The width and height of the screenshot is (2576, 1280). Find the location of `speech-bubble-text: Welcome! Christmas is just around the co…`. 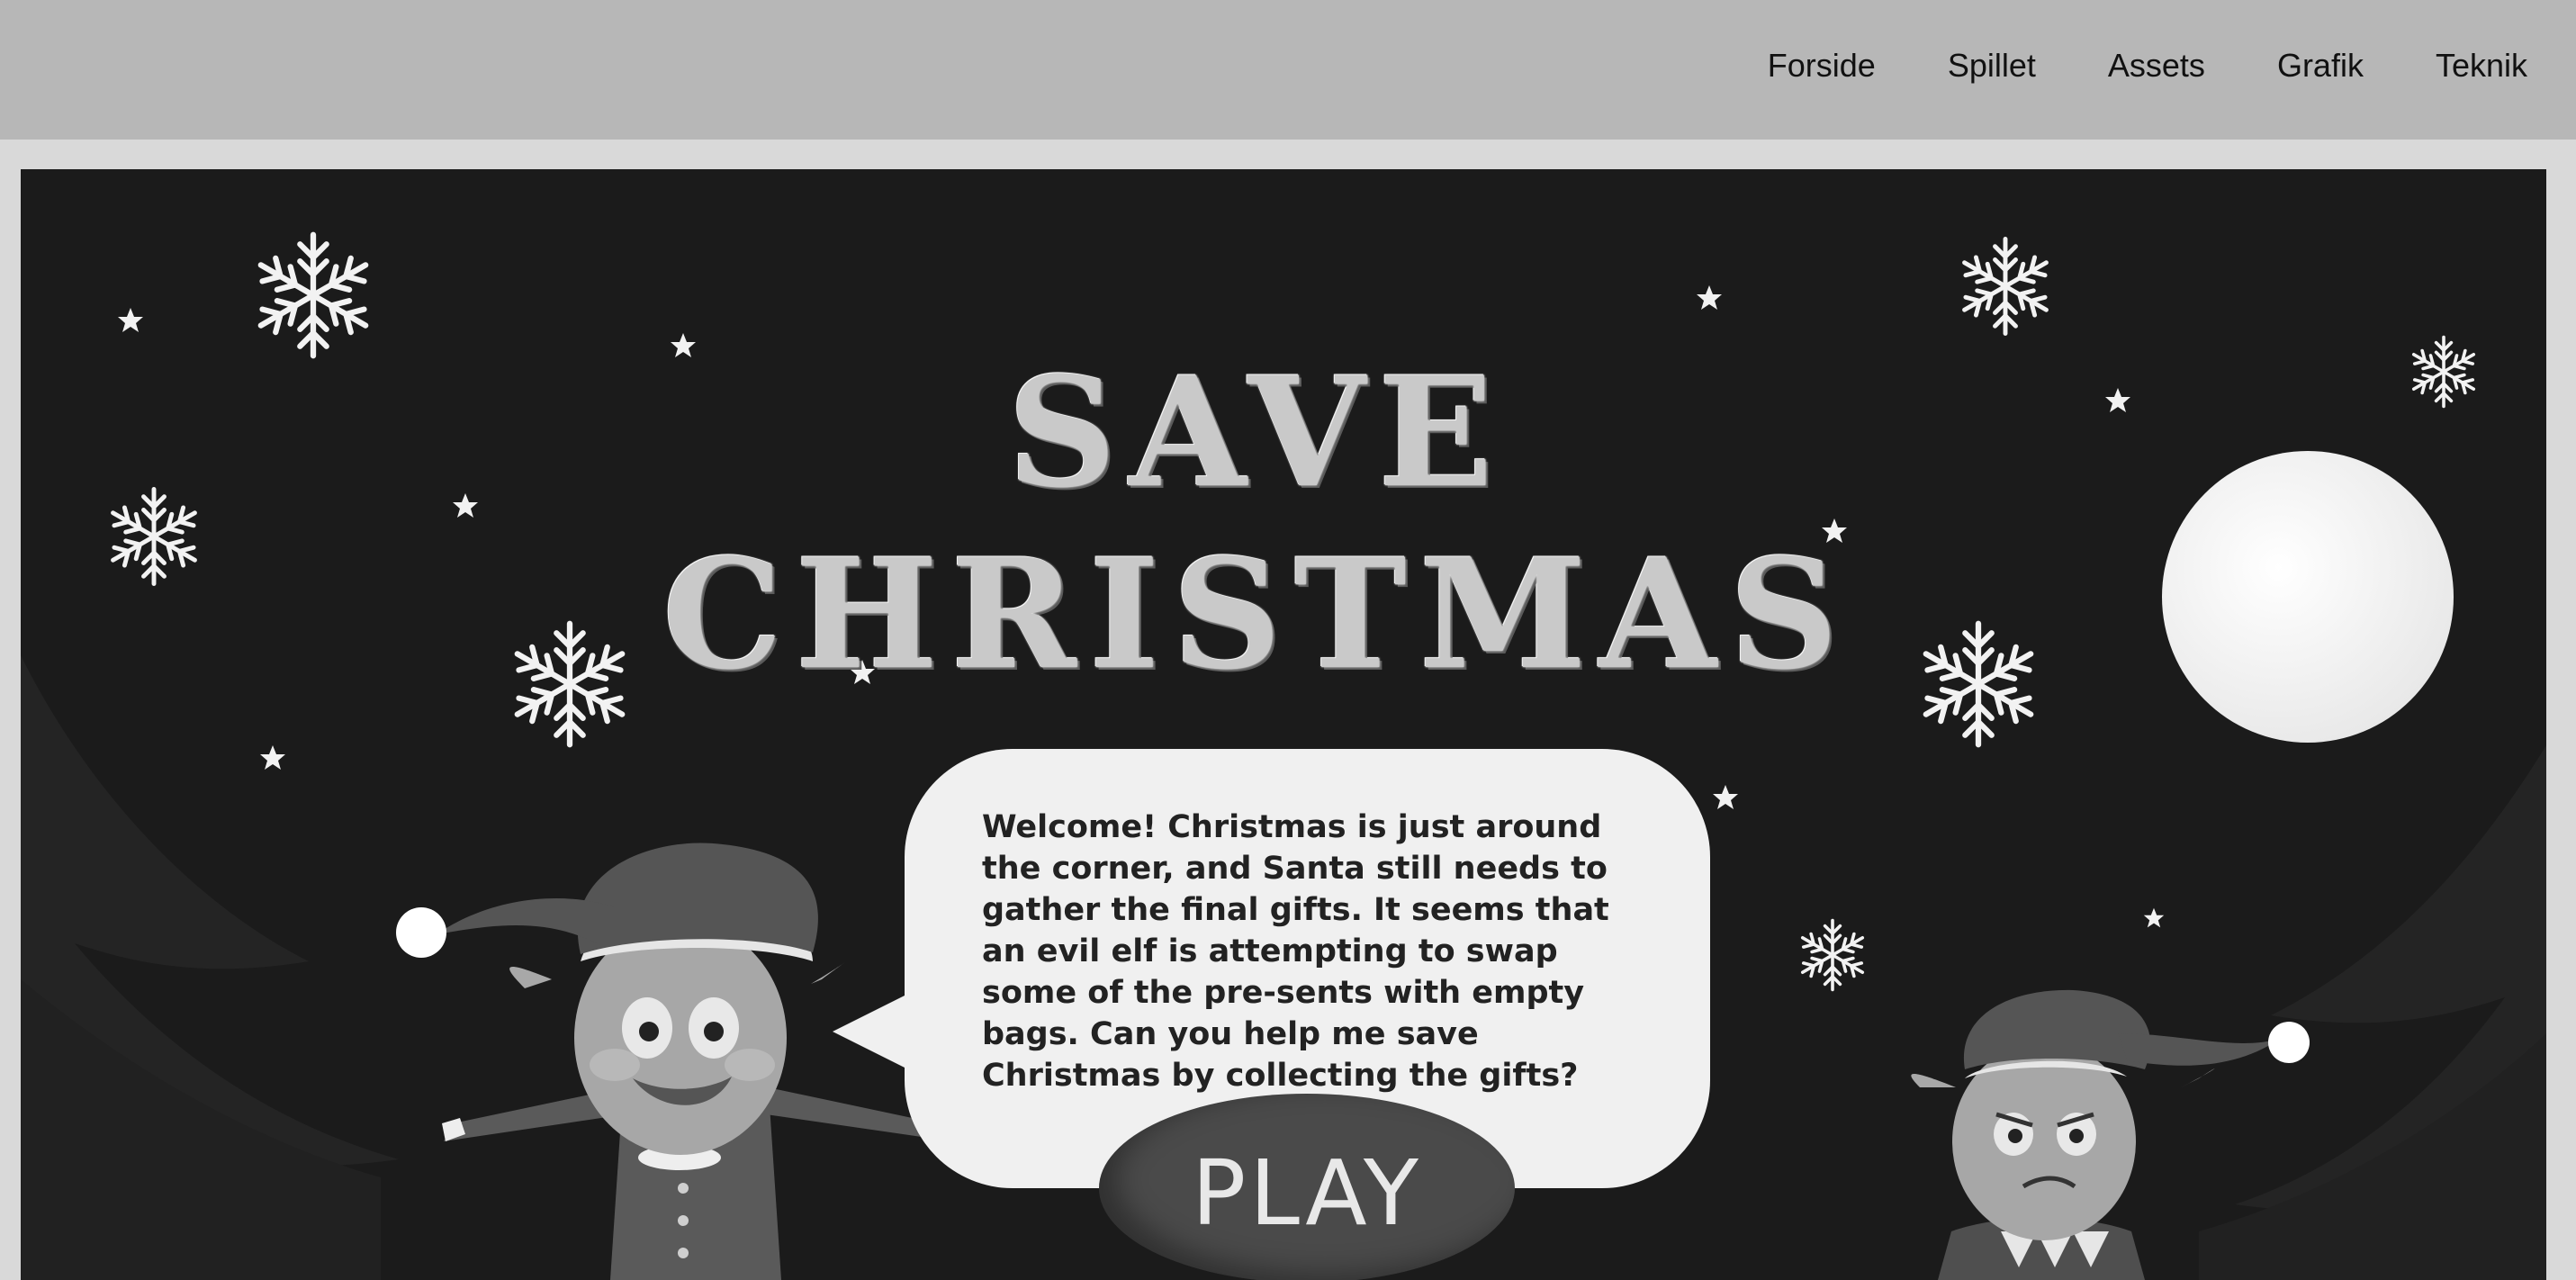

speech-bubble-text: Welcome! Christmas is just around the co… is located at coordinates (1295, 951).